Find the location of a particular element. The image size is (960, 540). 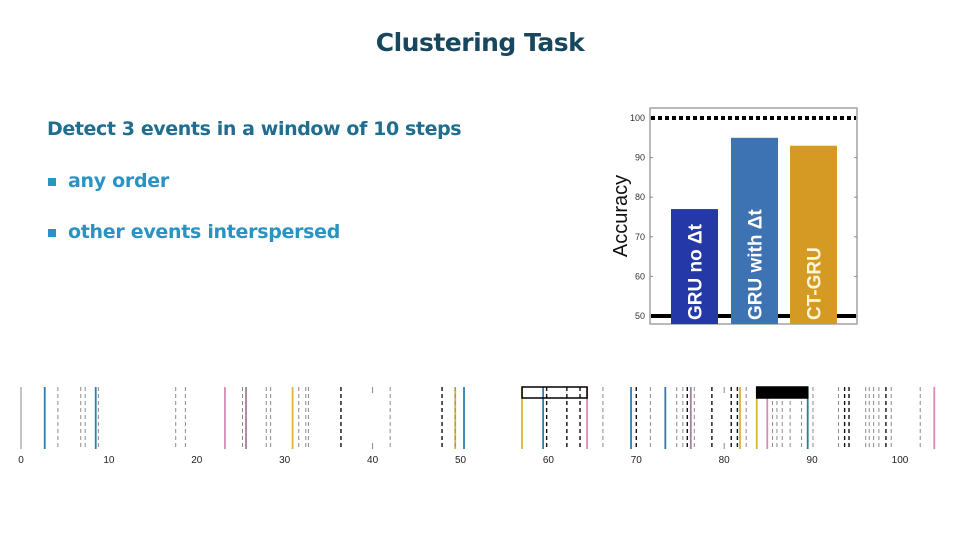

y-tick-label: 90 is located at coordinates (640, 158).